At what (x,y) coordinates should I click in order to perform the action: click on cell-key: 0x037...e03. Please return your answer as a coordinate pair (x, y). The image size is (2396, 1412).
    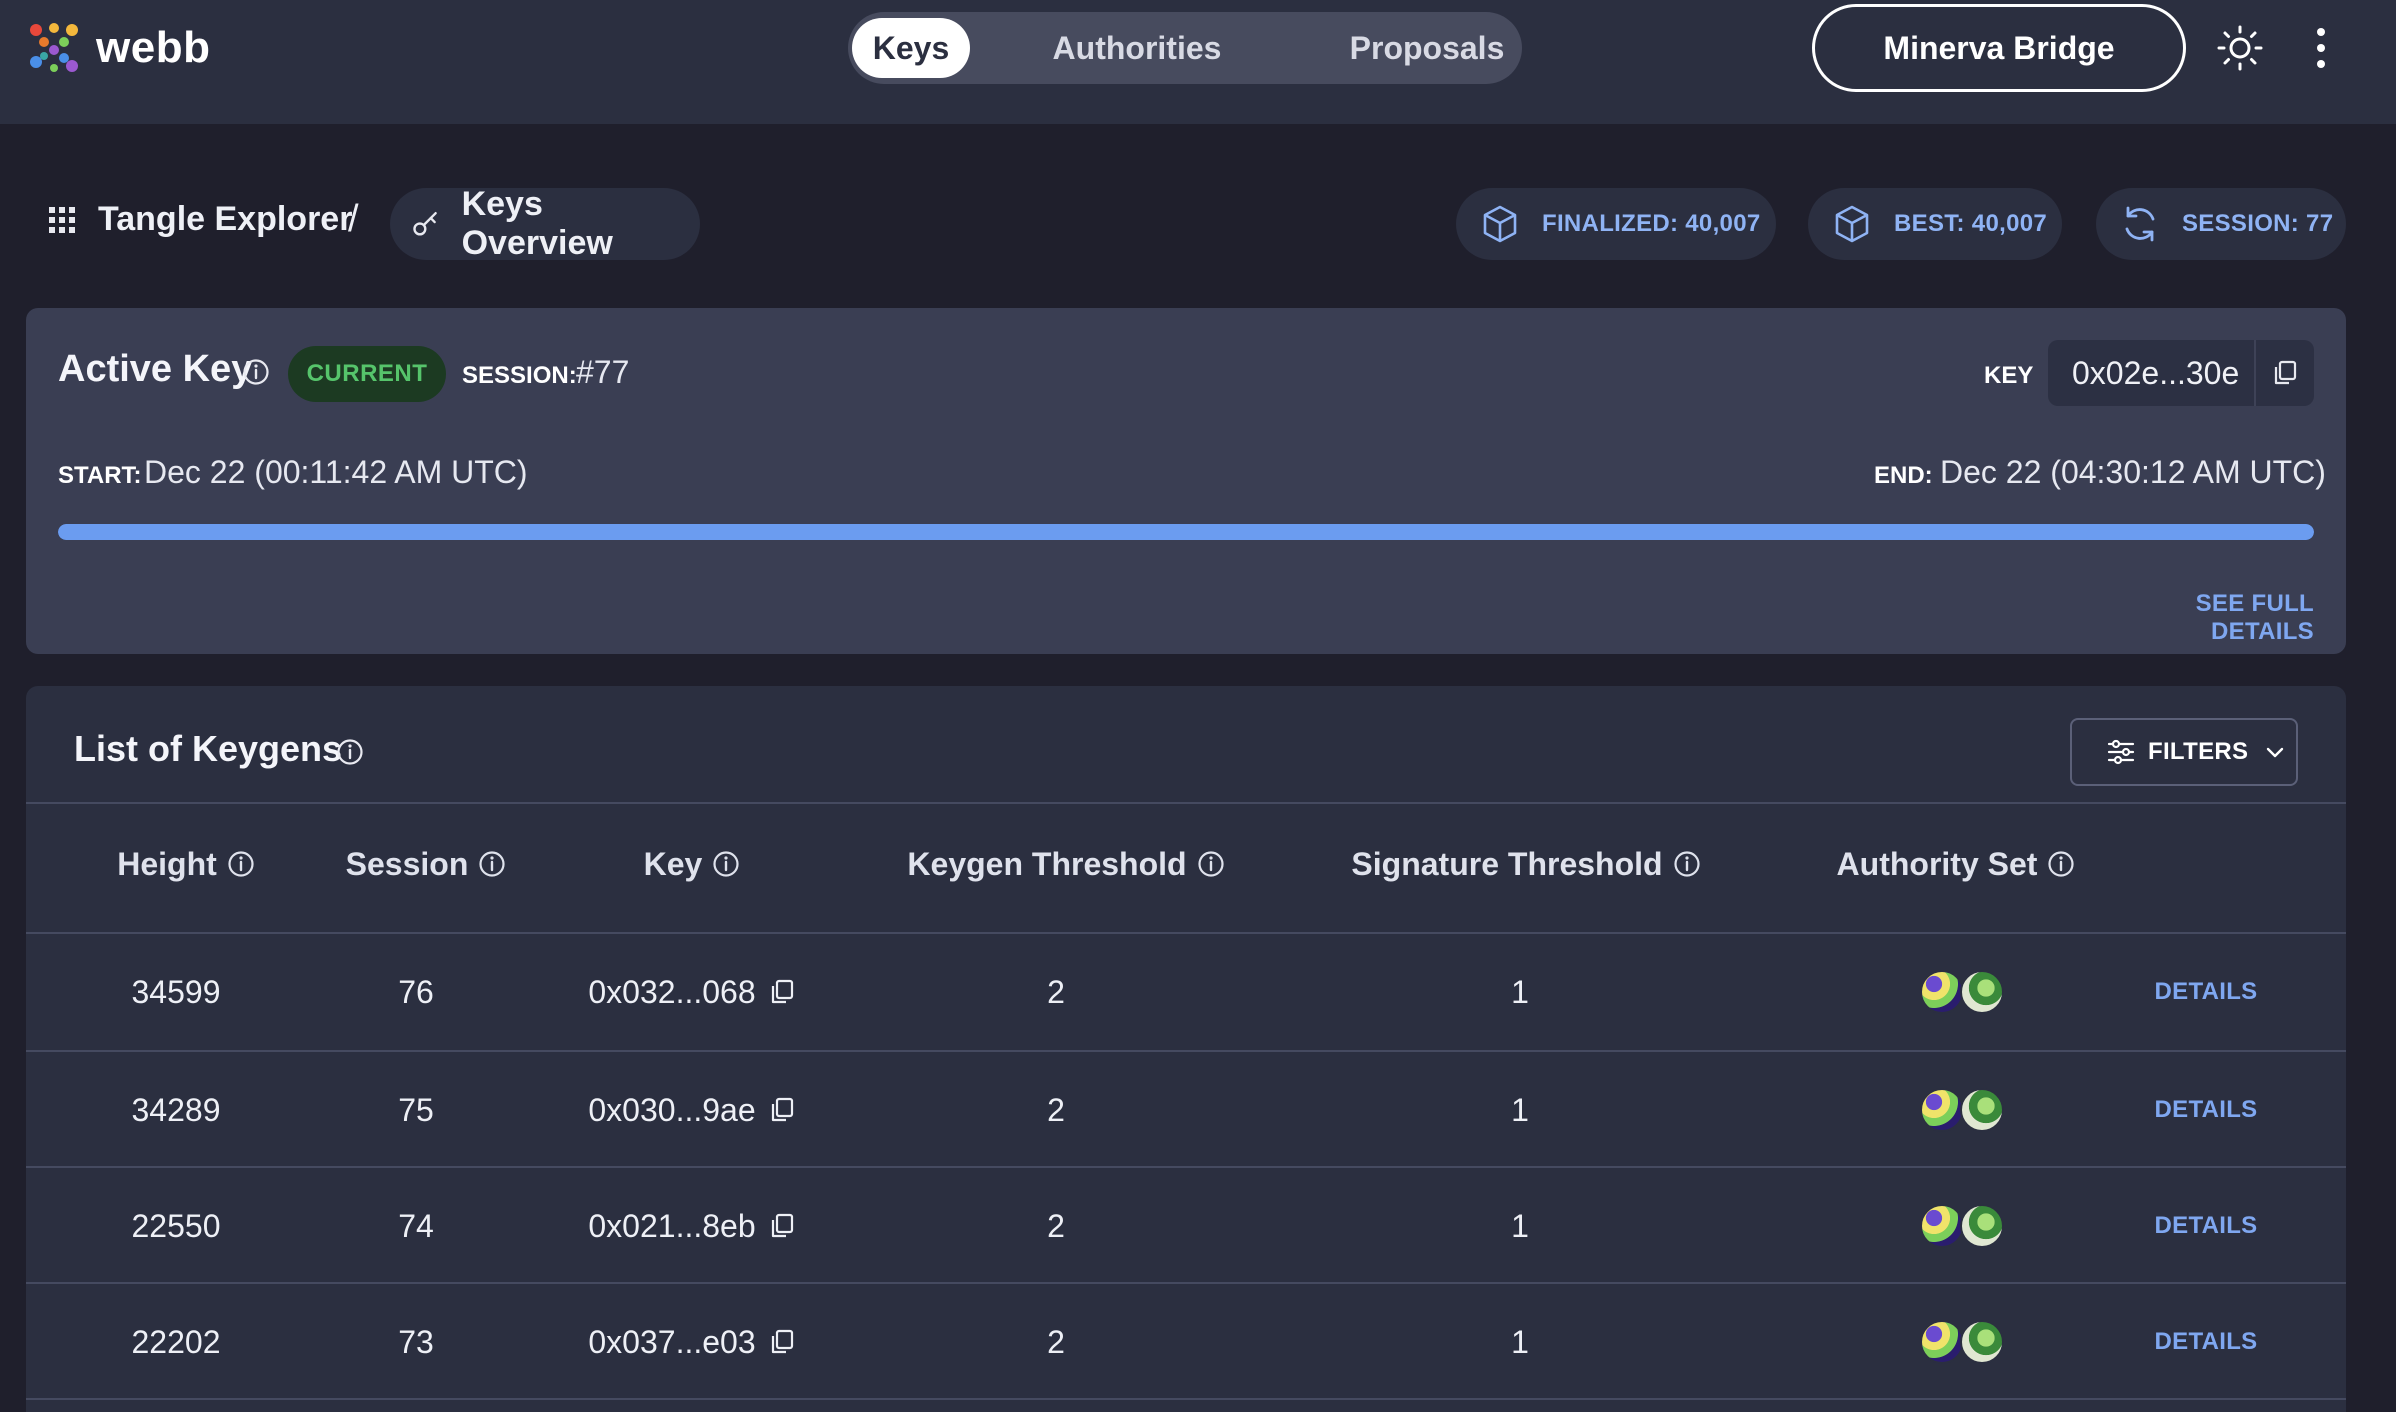
    Looking at the image, I should click on (692, 1342).